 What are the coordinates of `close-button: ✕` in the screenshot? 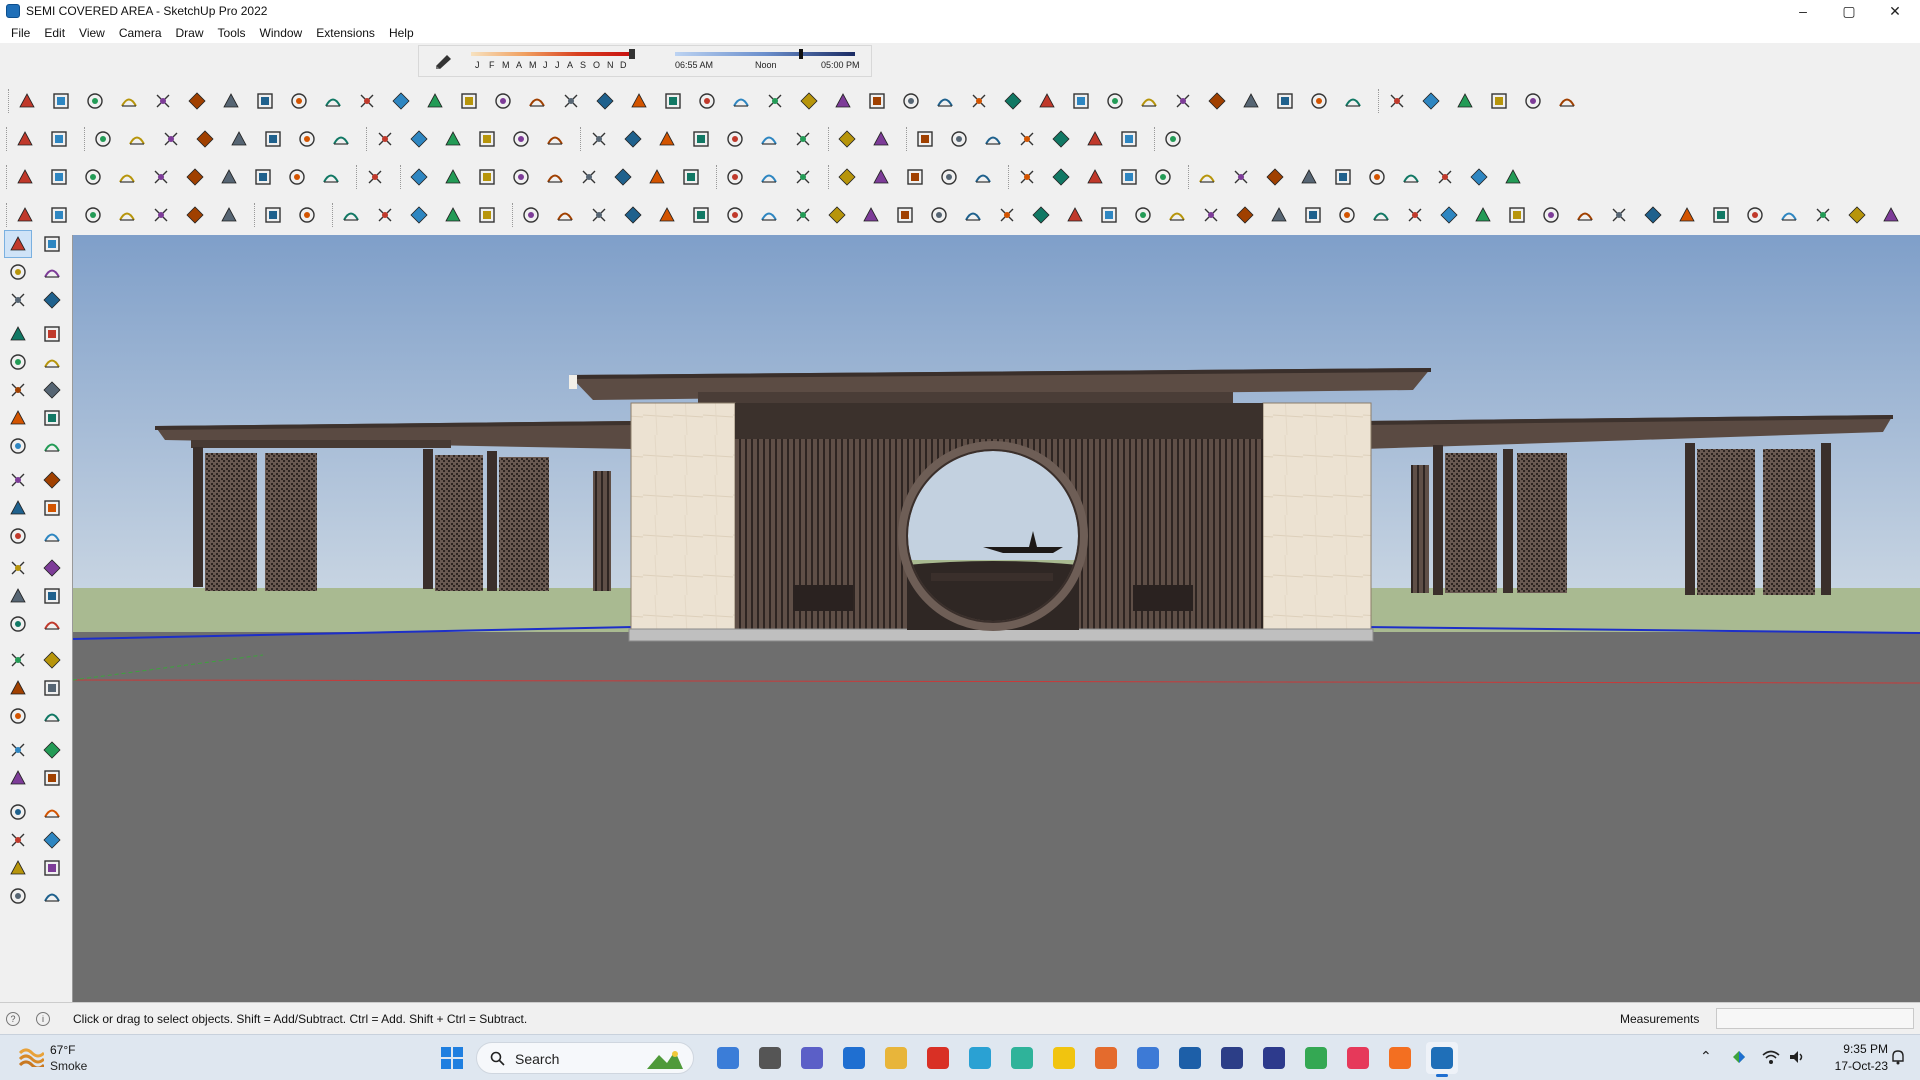 It's located at (1895, 11).